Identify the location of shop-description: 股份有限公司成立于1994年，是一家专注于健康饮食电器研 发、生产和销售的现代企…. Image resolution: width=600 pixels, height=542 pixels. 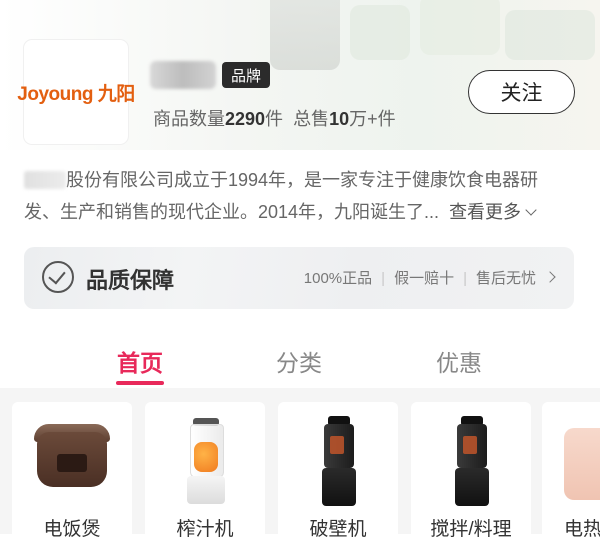
(300, 196).